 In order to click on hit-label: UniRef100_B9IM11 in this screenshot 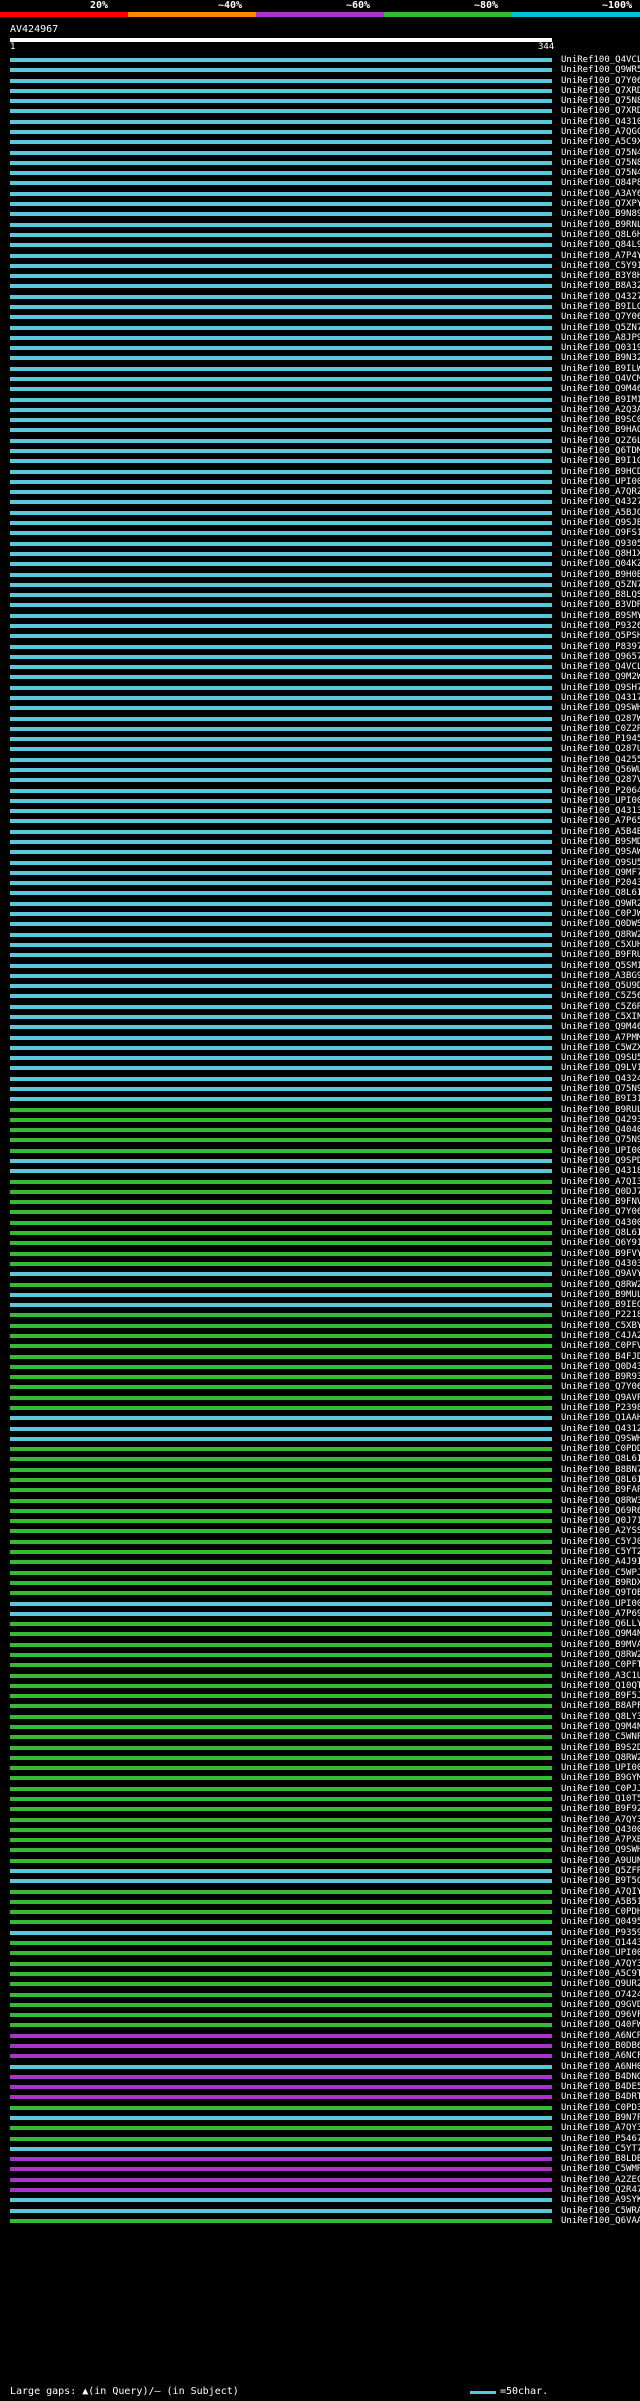, I will do `click(600, 400)`.